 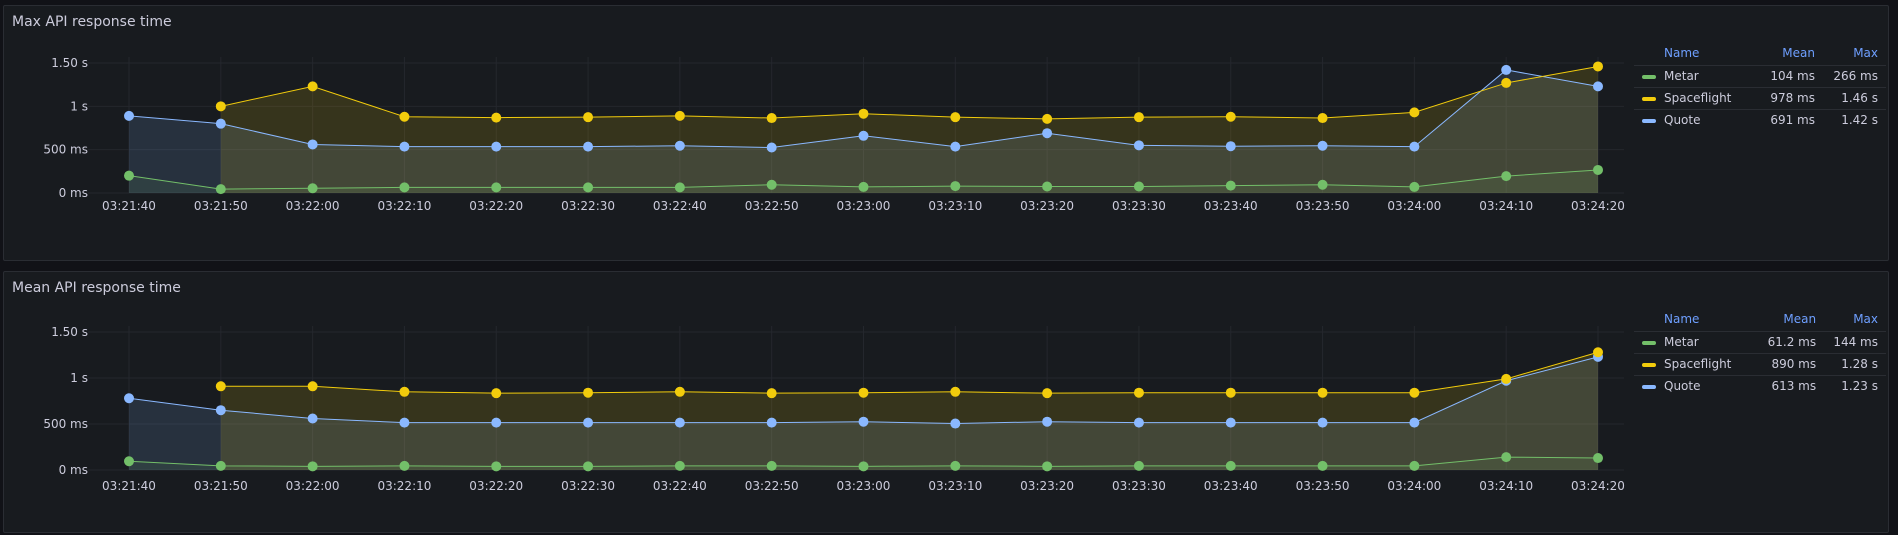 What do you see at coordinates (1760, 342) in the screenshot?
I see `legend-row-metar: Metar 61.2 ms 144 ms` at bounding box center [1760, 342].